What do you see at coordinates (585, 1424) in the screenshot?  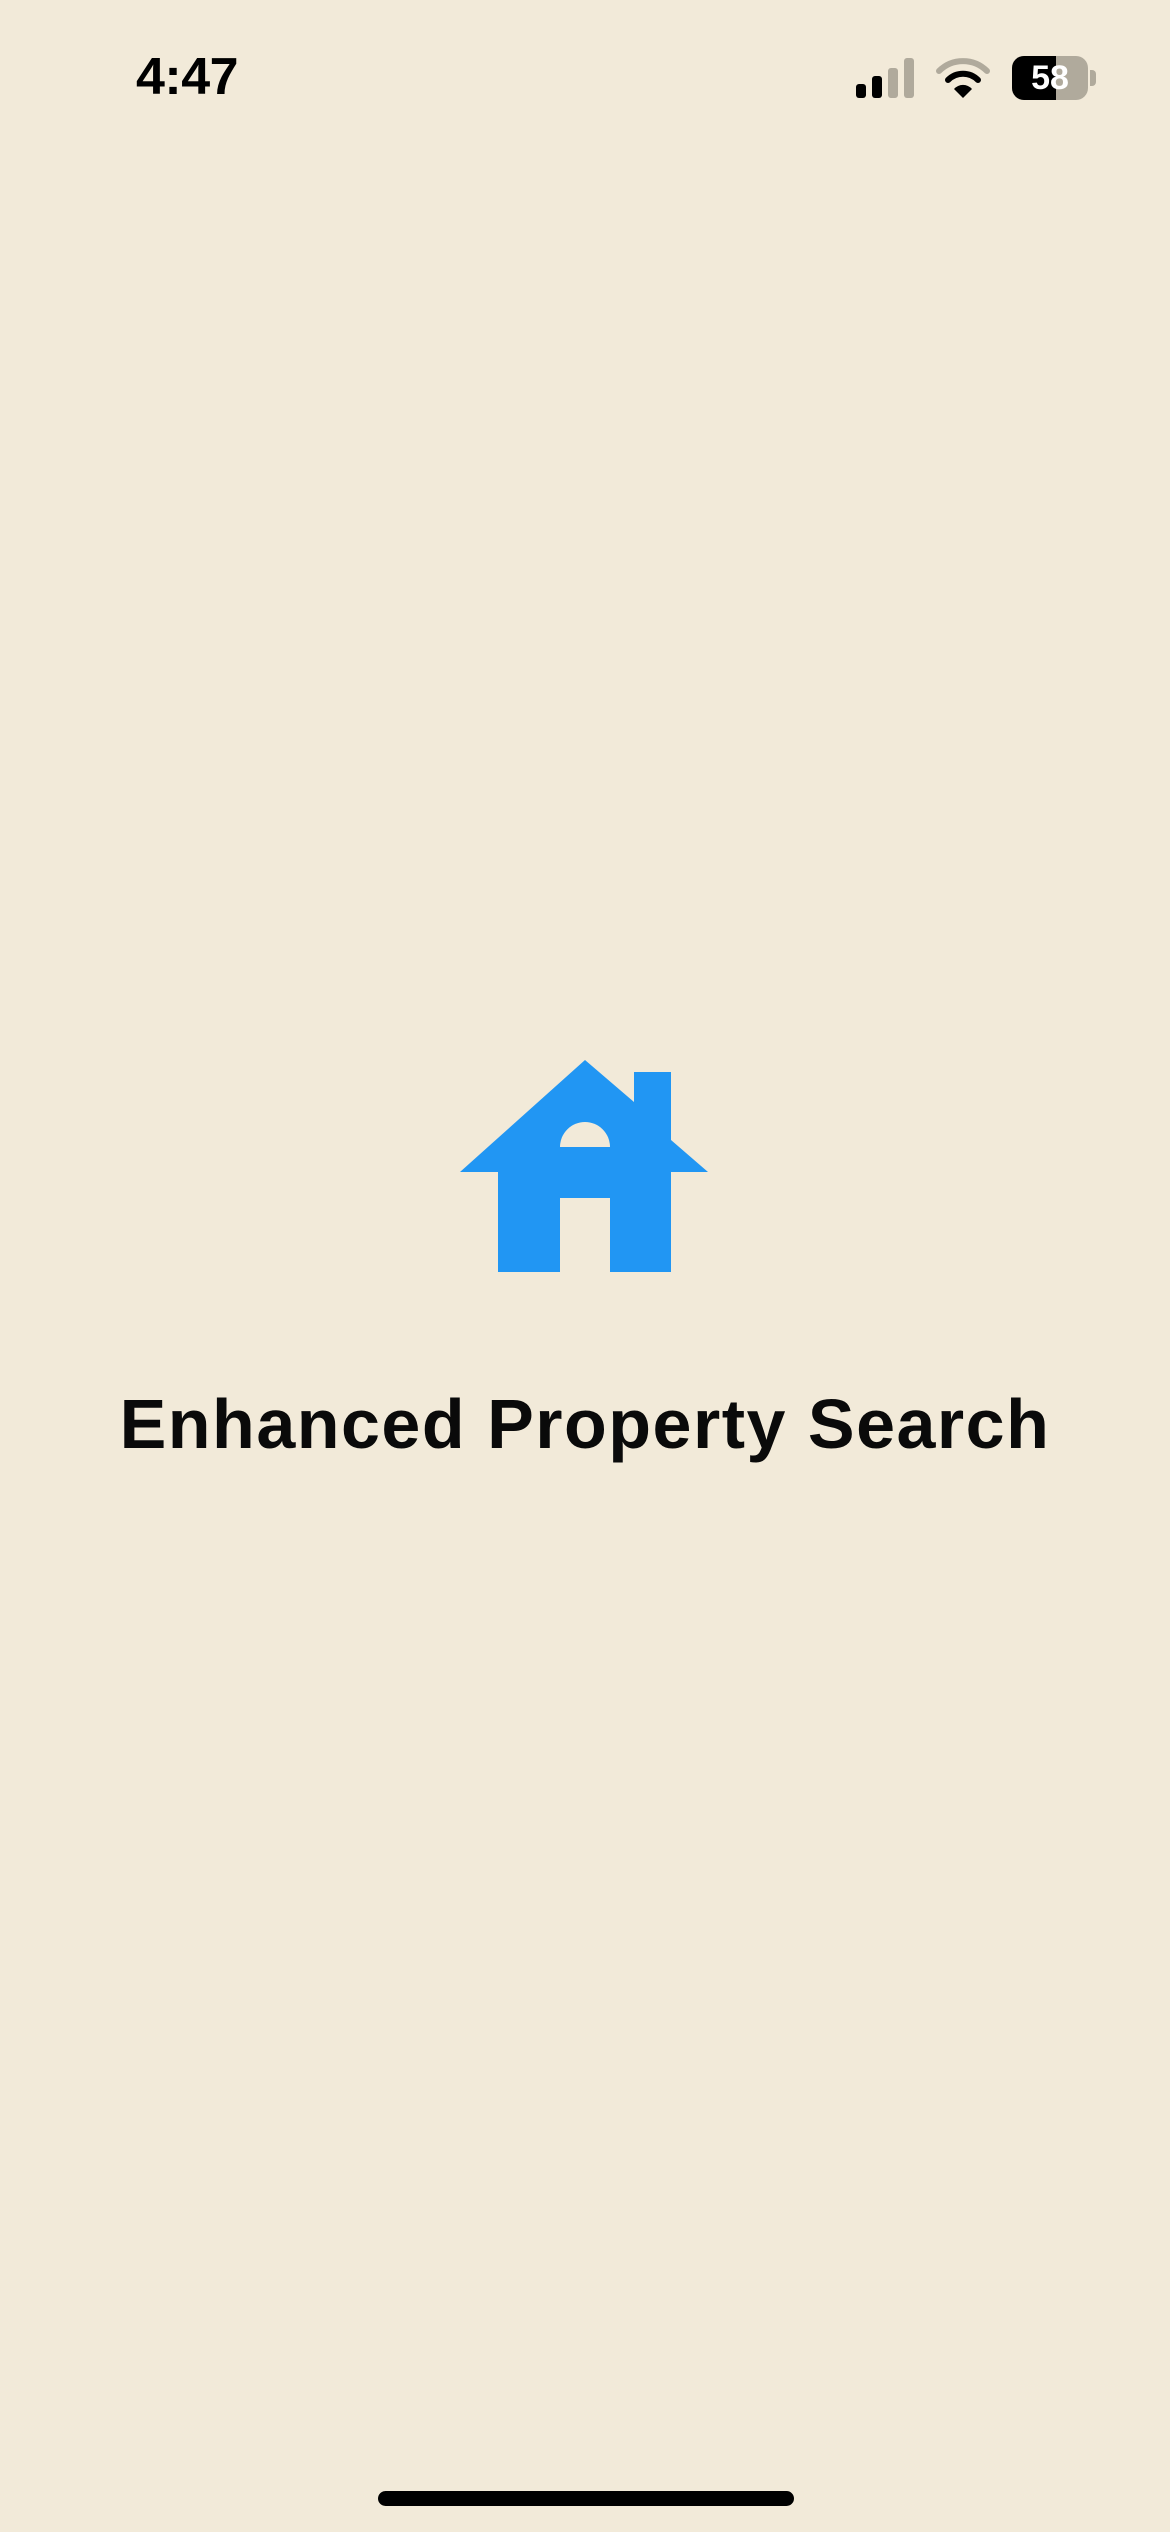 I see `app-title: Enhanced Property Search` at bounding box center [585, 1424].